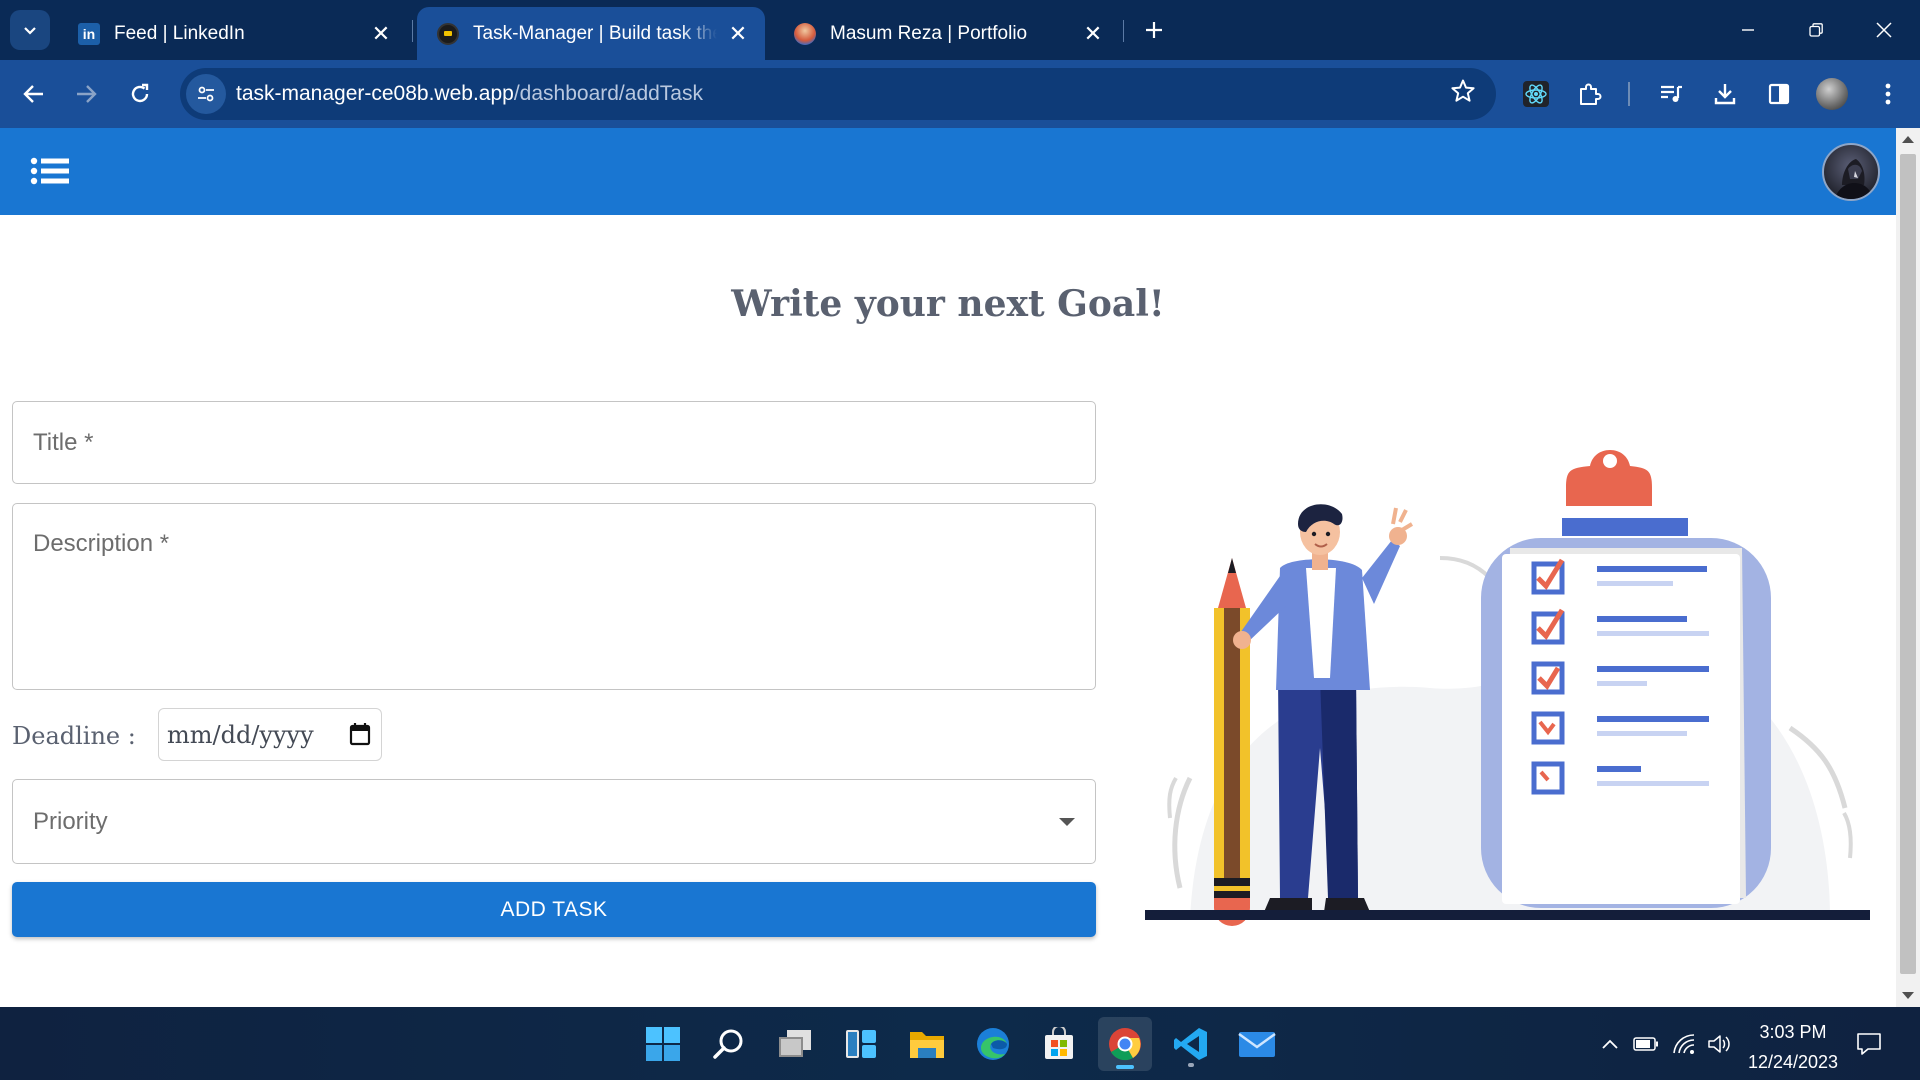 The width and height of the screenshot is (1920, 1080). I want to click on mail-icon, so click(1257, 1044).